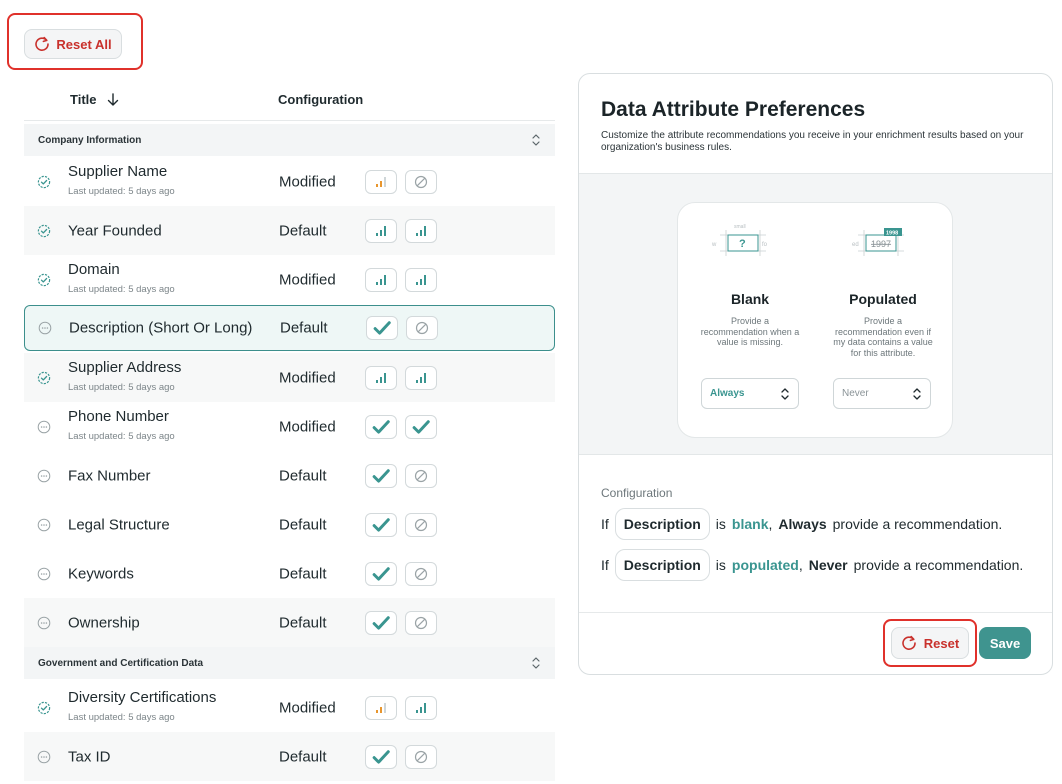 This screenshot has height=784, width=1062. What do you see at coordinates (714, 245) in the screenshot?
I see `blank-illus-left: w` at bounding box center [714, 245].